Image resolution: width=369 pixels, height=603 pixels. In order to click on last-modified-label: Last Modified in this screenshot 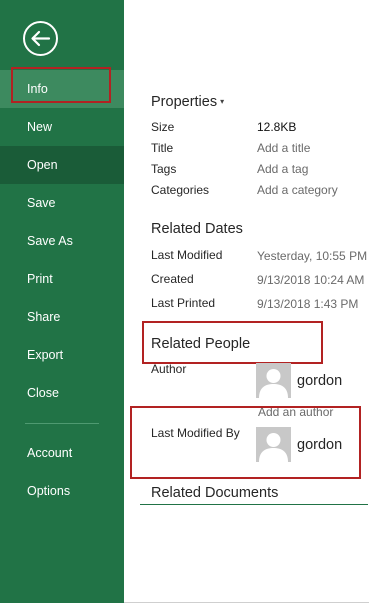, I will do `click(187, 255)`.